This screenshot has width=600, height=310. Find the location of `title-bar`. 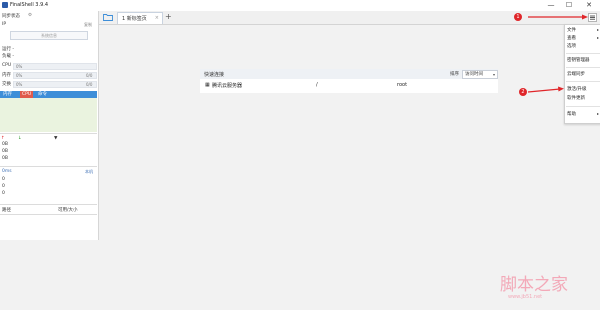

title-bar is located at coordinates (300, 5).